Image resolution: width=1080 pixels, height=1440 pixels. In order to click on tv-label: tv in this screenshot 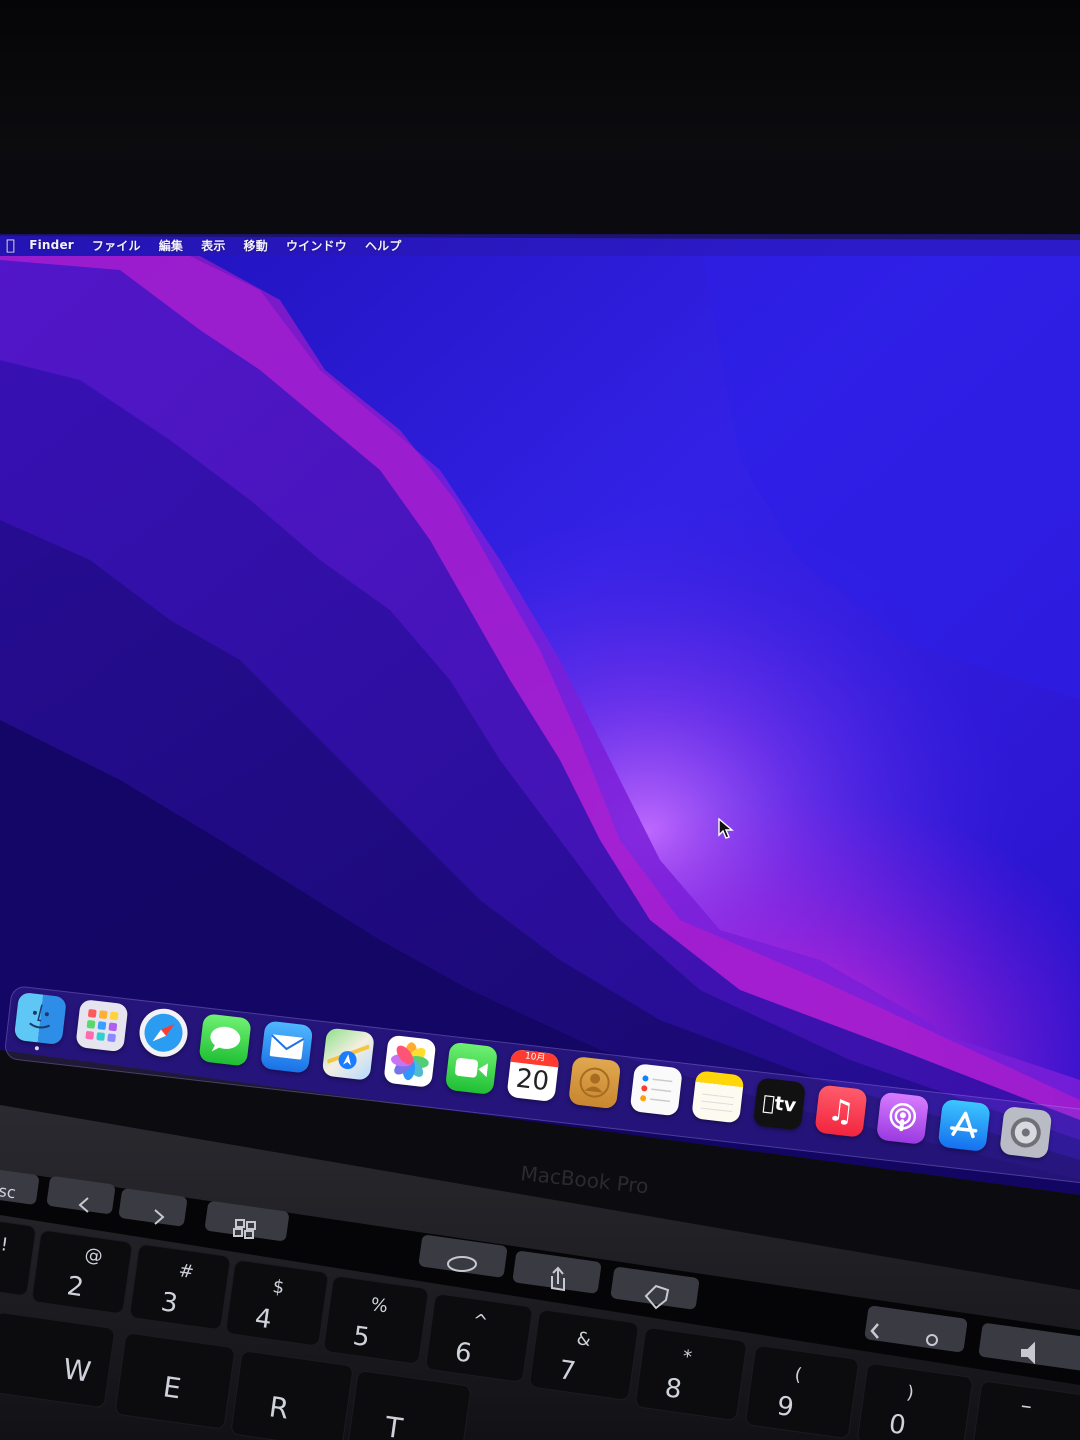, I will do `click(782, 1104)`.